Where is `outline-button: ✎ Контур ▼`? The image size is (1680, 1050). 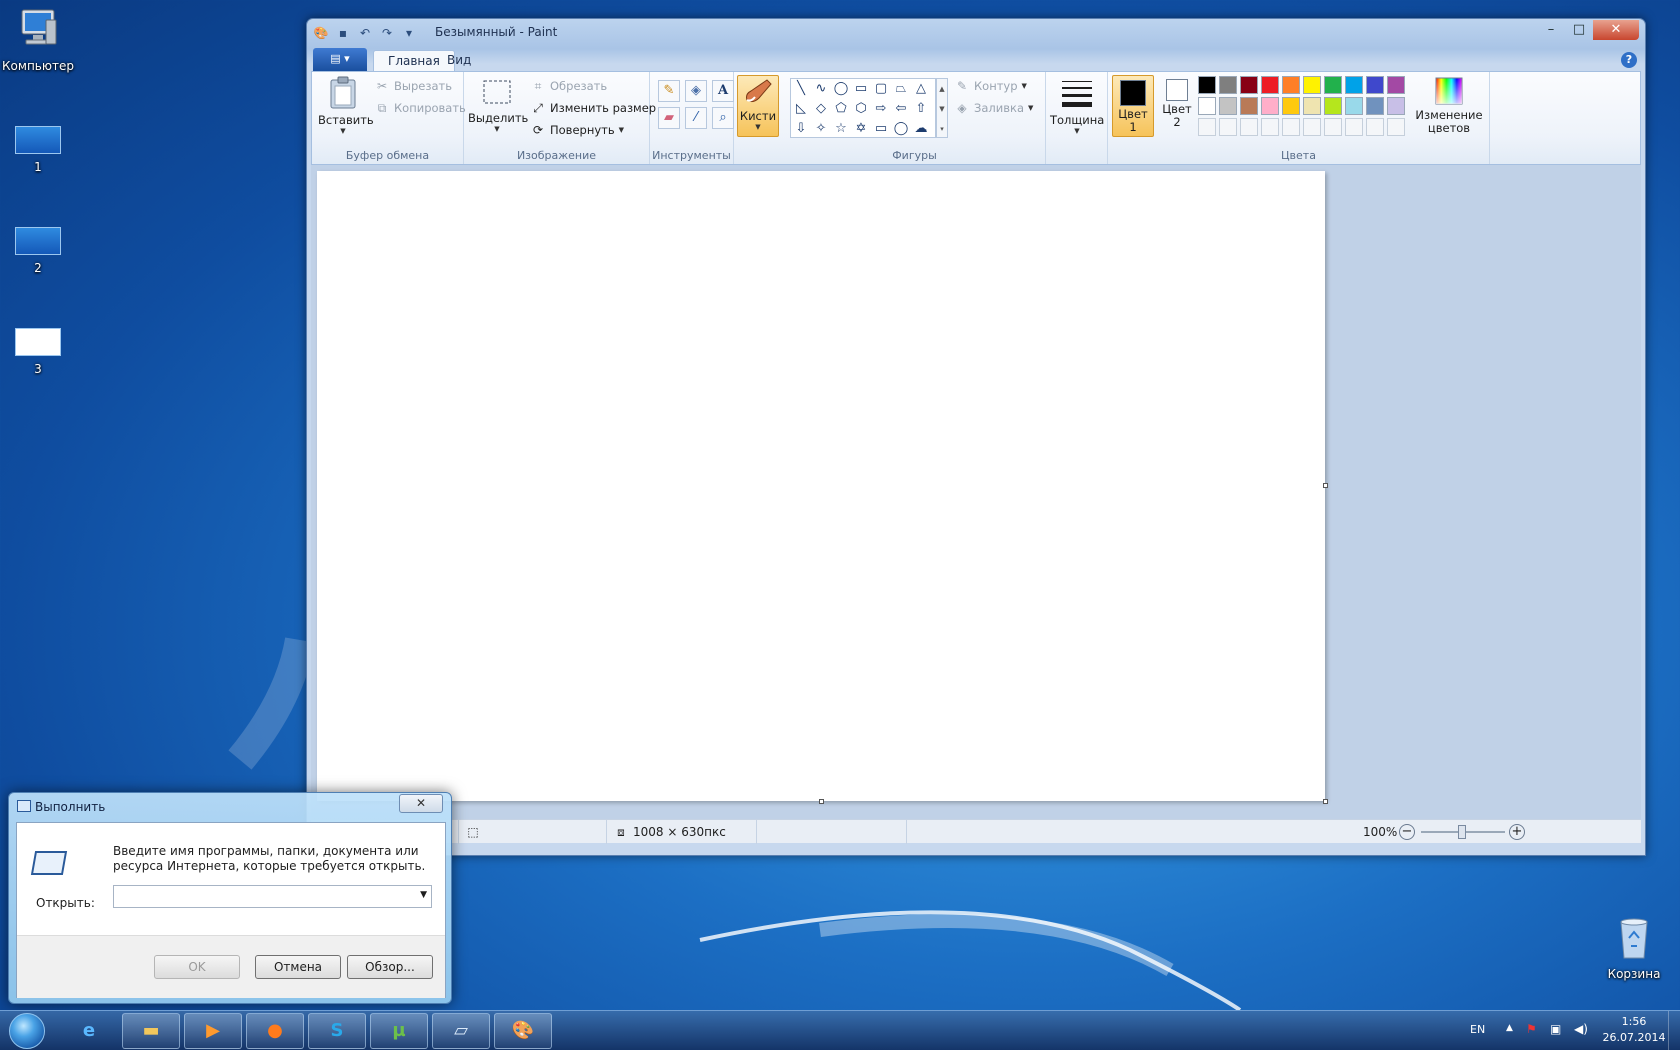 outline-button: ✎ Контур ▼ is located at coordinates (990, 86).